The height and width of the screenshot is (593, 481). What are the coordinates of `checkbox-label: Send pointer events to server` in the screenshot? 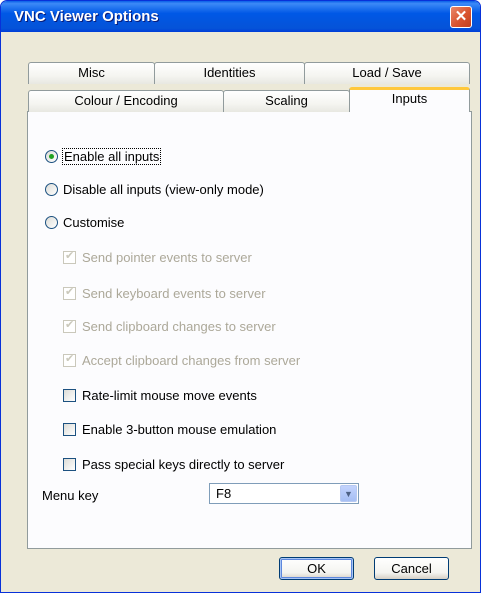 It's located at (167, 257).